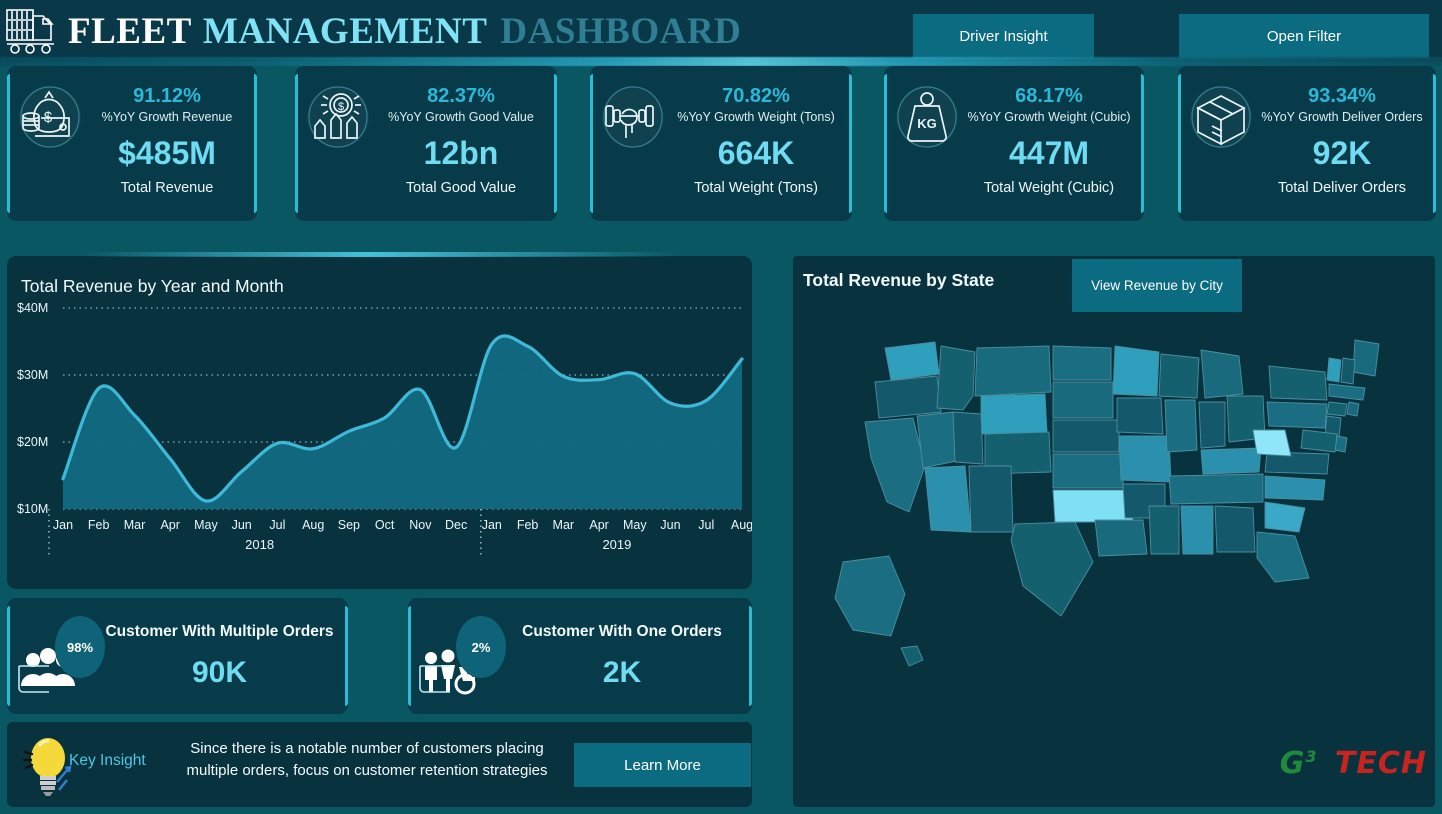  I want to click on y-axis-tick: $30M, so click(32, 375).